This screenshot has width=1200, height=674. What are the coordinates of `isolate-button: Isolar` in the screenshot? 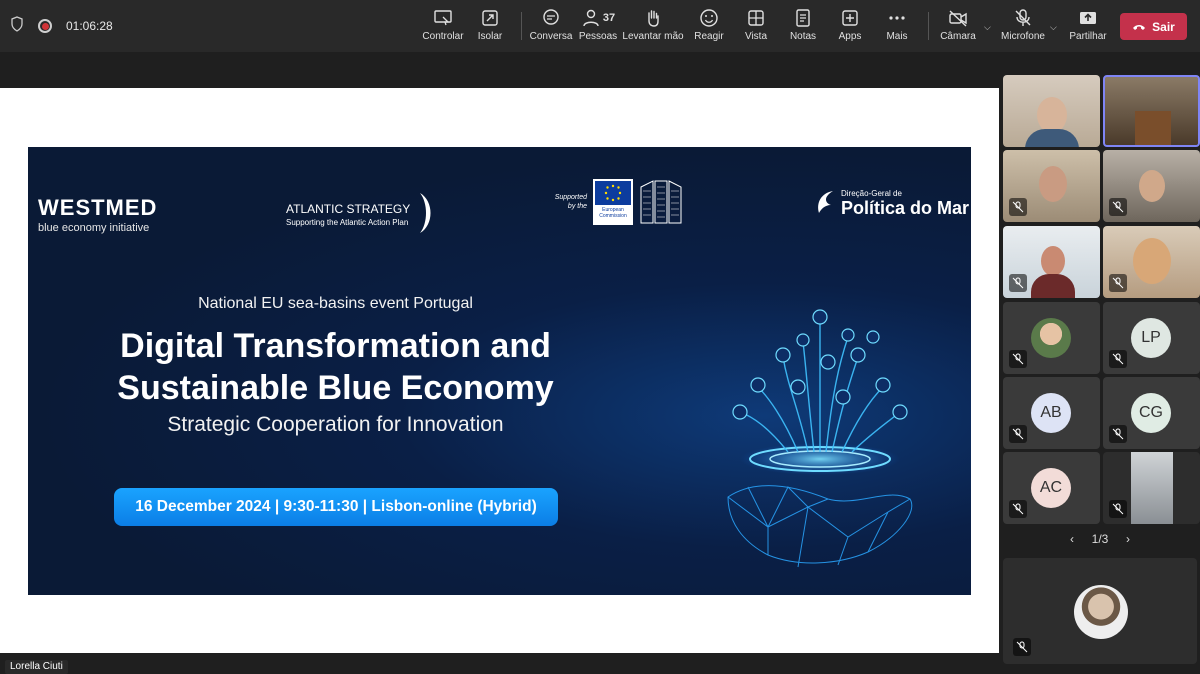 It's located at (490, 25).